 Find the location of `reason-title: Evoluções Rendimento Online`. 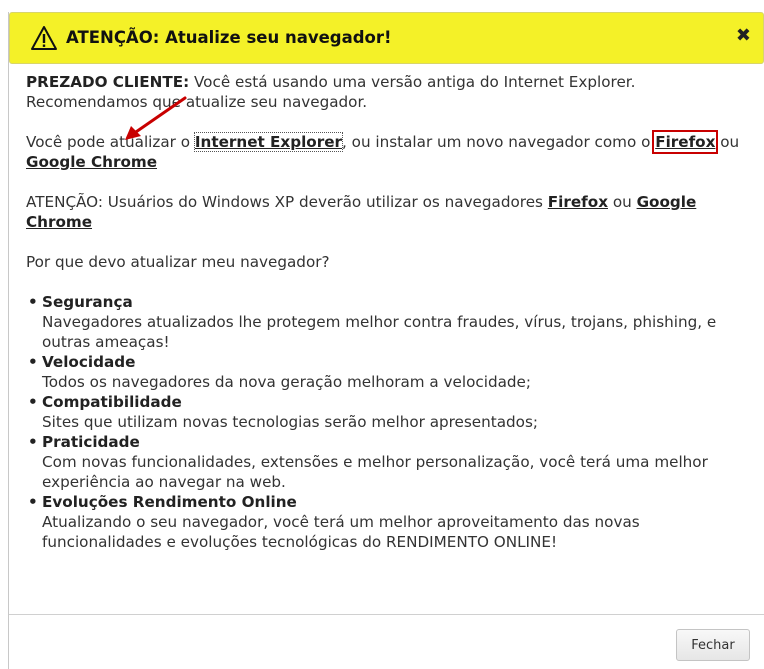

reason-title: Evoluções Rendimento Online is located at coordinates (169, 502).